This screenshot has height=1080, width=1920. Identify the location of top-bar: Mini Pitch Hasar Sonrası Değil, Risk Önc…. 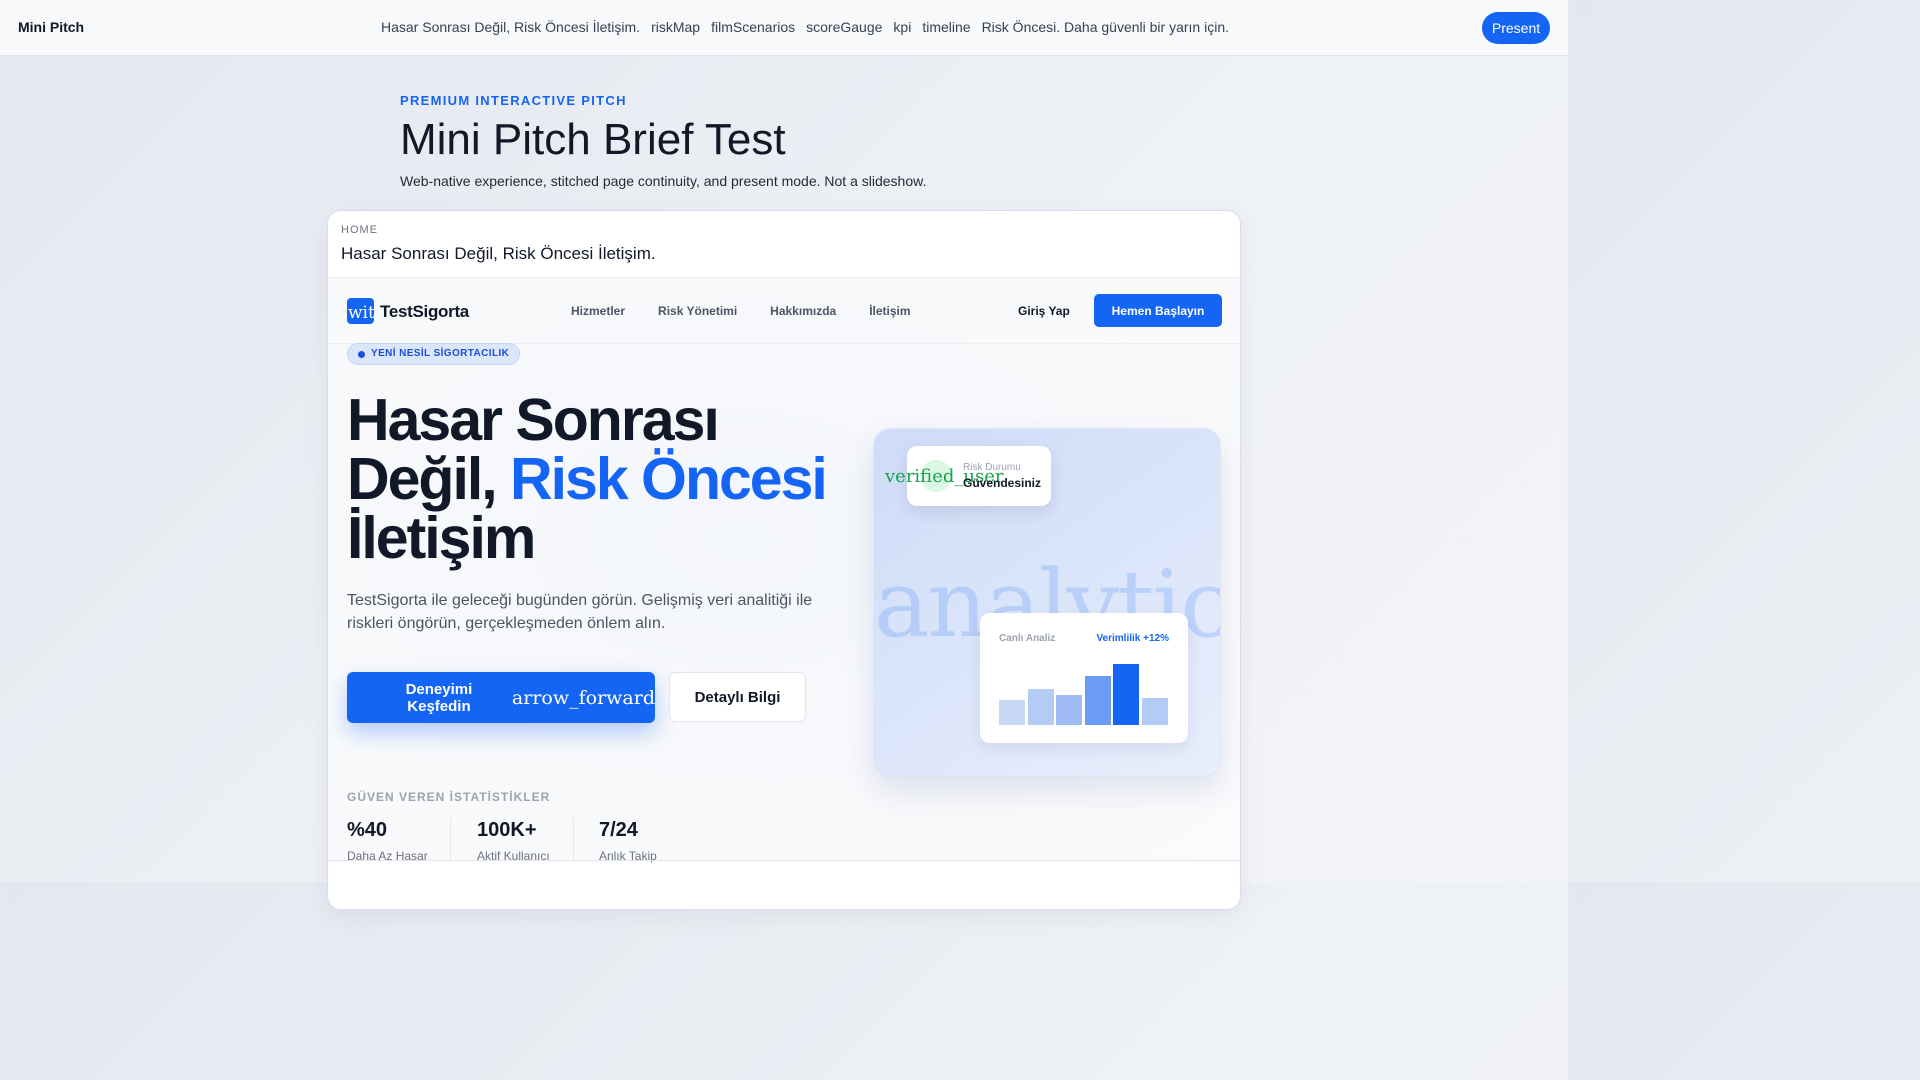
(784, 28).